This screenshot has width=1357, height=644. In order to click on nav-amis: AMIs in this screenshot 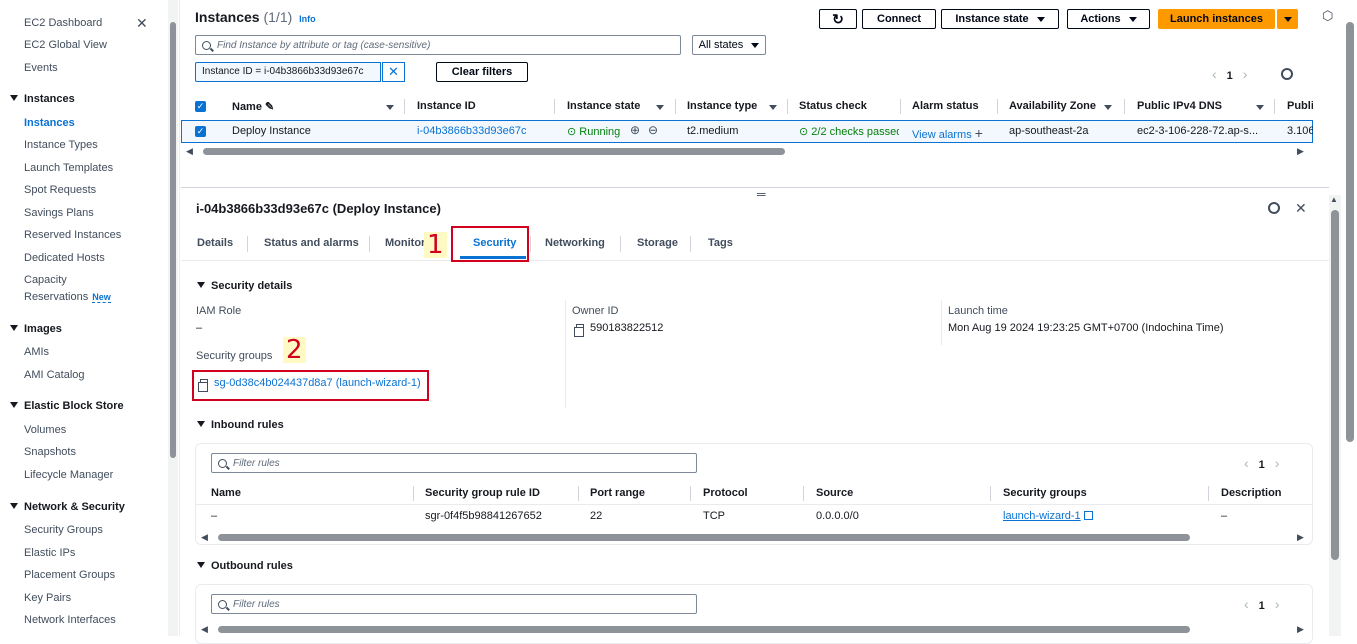, I will do `click(36, 352)`.